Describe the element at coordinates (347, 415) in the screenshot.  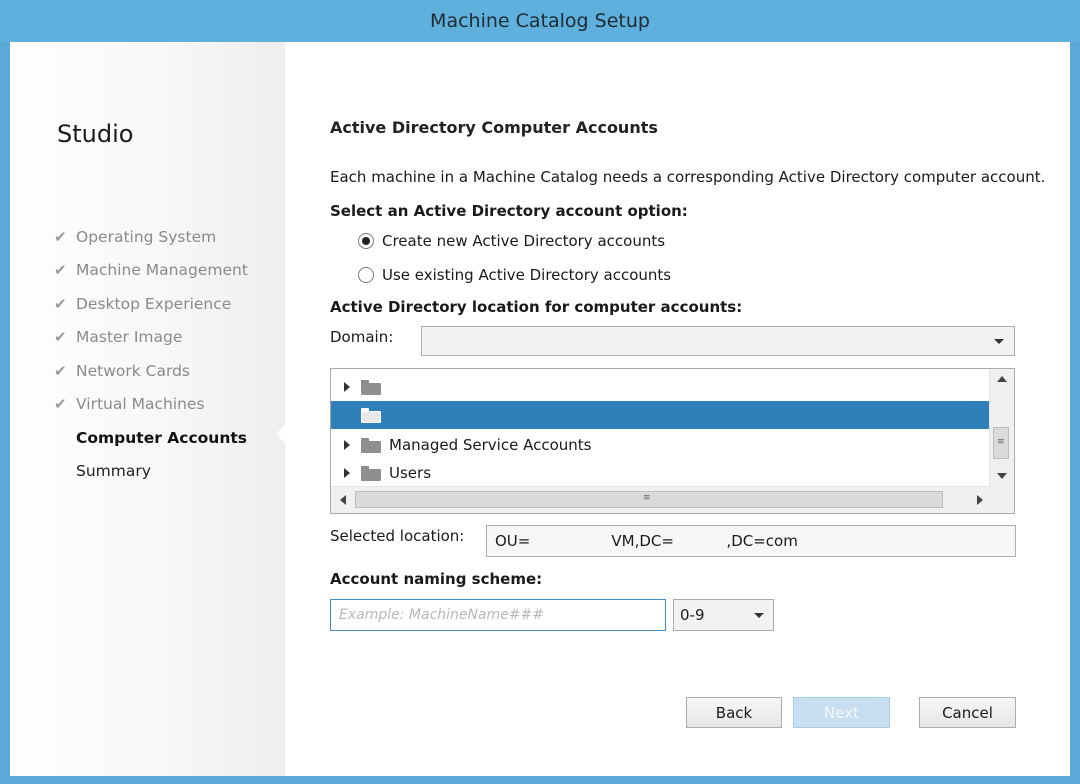
I see `expand-placeholder` at that location.